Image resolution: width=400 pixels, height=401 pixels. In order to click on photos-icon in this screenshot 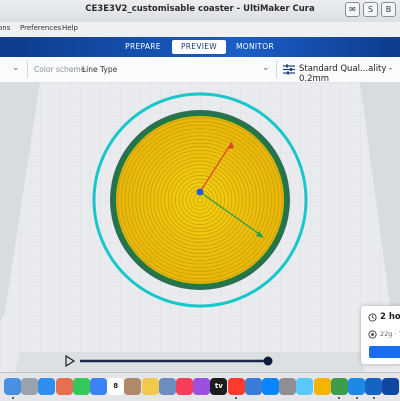, I will do `click(64, 386)`.